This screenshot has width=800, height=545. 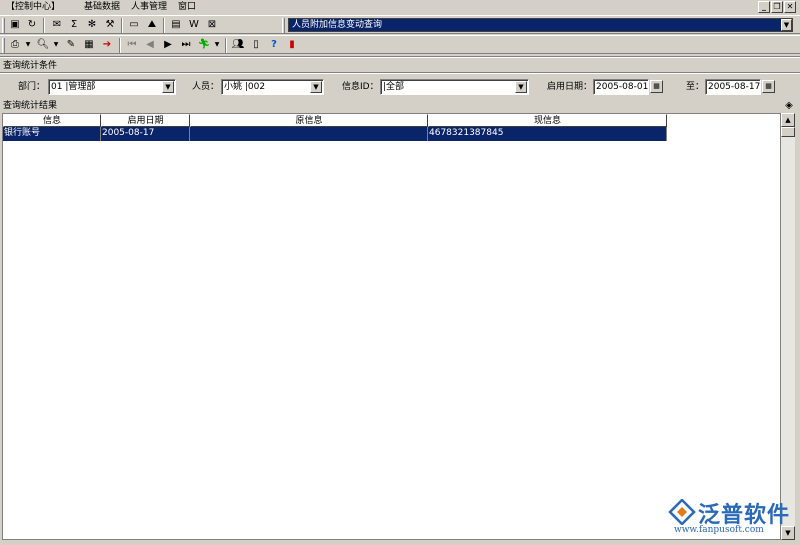 I want to click on chart-icon: ⛰, so click(x=152, y=25).